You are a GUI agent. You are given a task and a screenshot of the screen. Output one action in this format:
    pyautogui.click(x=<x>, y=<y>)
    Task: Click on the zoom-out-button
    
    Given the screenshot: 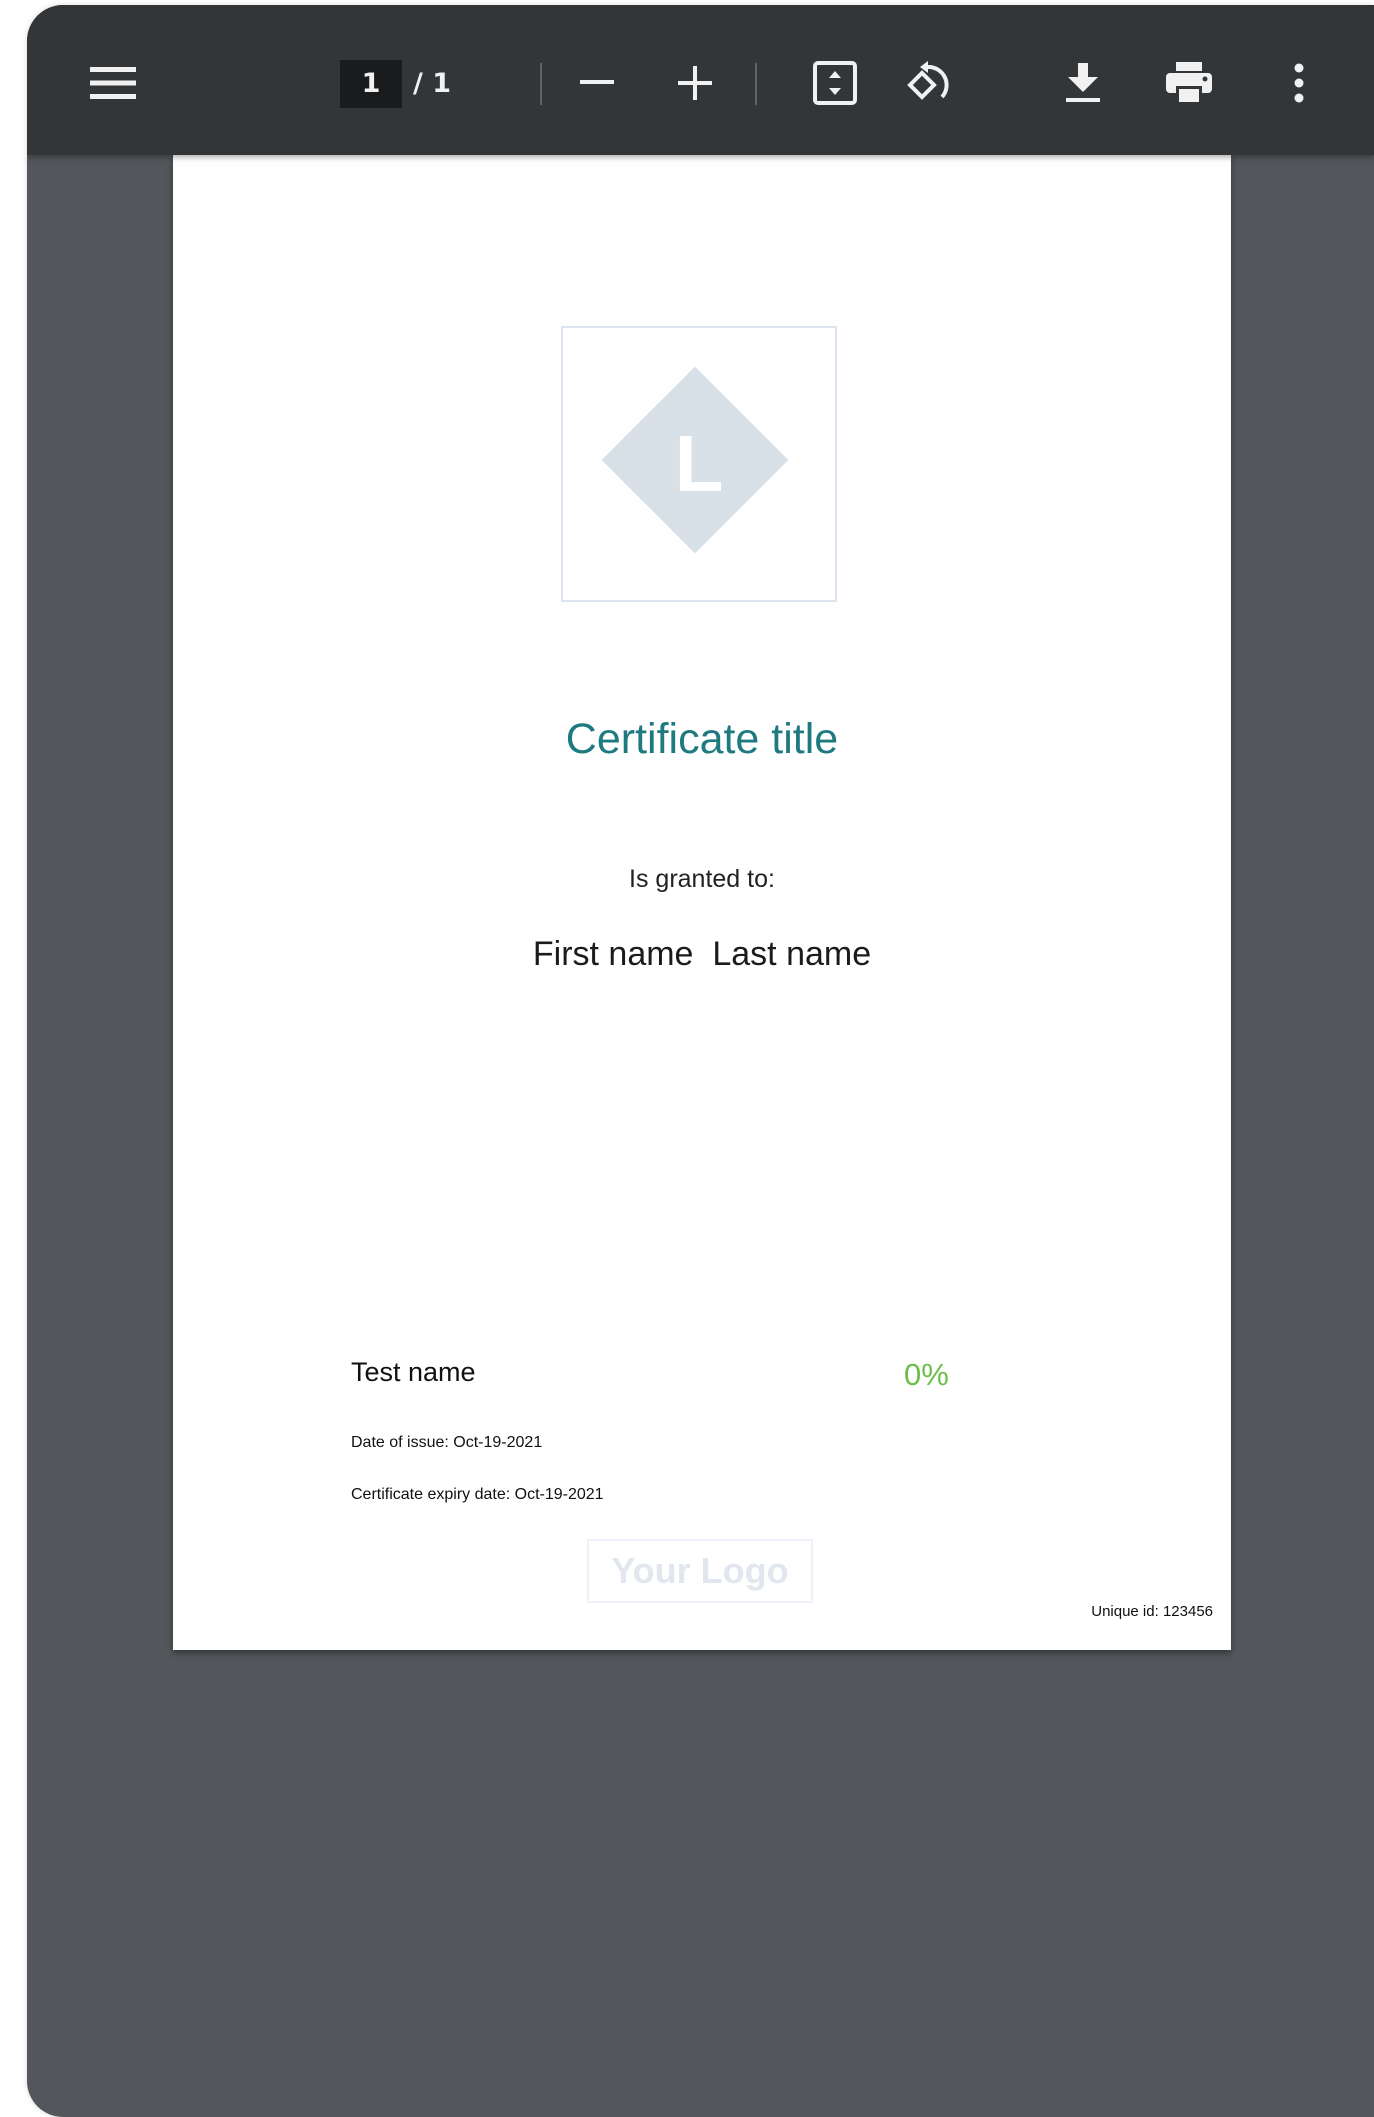 What is the action you would take?
    pyautogui.click(x=597, y=83)
    